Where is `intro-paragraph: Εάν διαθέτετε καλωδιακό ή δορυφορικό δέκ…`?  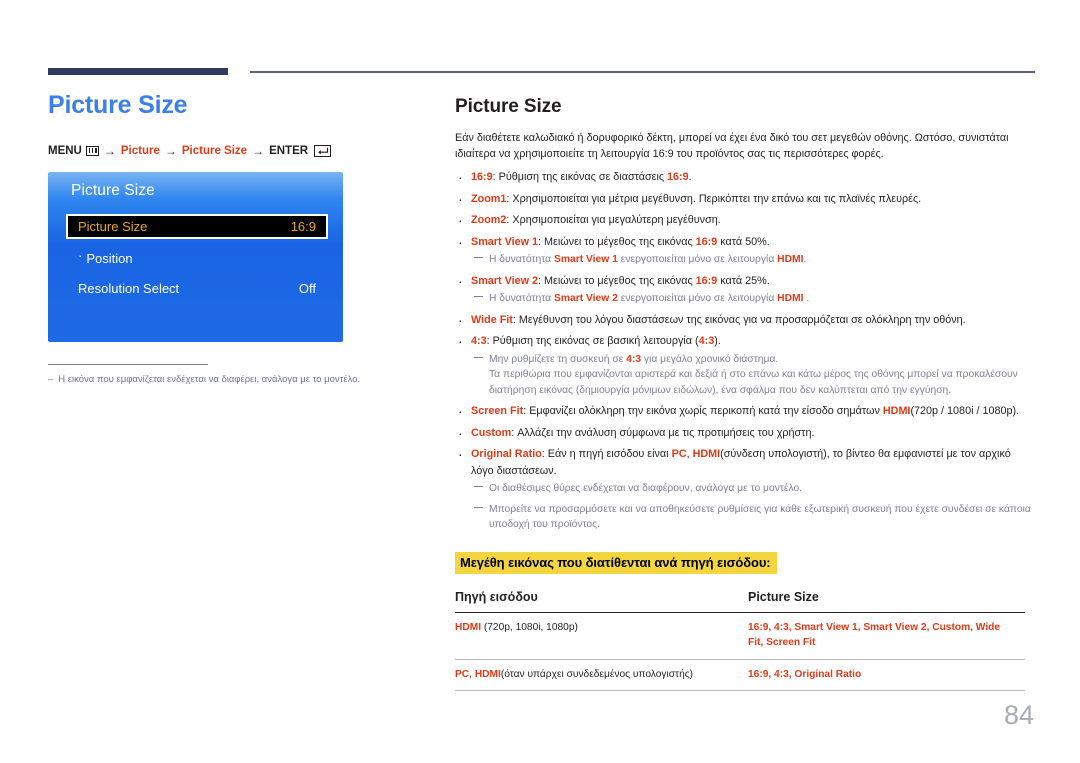
intro-paragraph: Εάν διαθέτετε καλωδιακό ή δορυφορικό δέκ… is located at coordinates (732, 146).